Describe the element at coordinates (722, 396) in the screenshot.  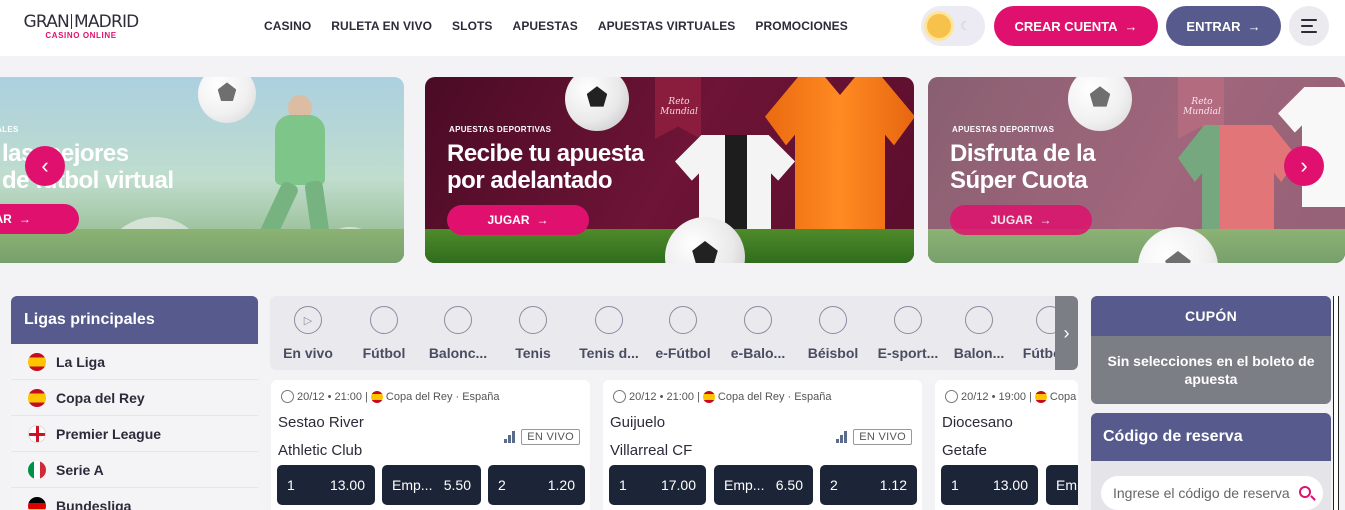
I see `match-meta: 20/12 • 21:00 | Copa del Rey · España` at that location.